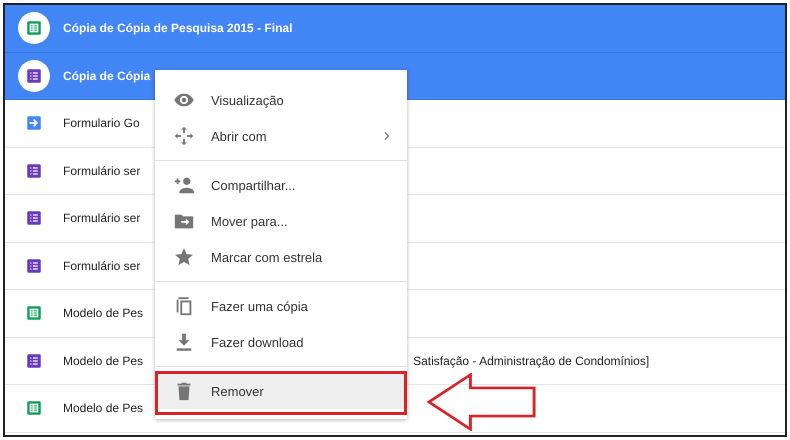 Image resolution: width=790 pixels, height=440 pixels. What do you see at coordinates (106, 75) in the screenshot?
I see `file-name: Cópia de Cópia` at bounding box center [106, 75].